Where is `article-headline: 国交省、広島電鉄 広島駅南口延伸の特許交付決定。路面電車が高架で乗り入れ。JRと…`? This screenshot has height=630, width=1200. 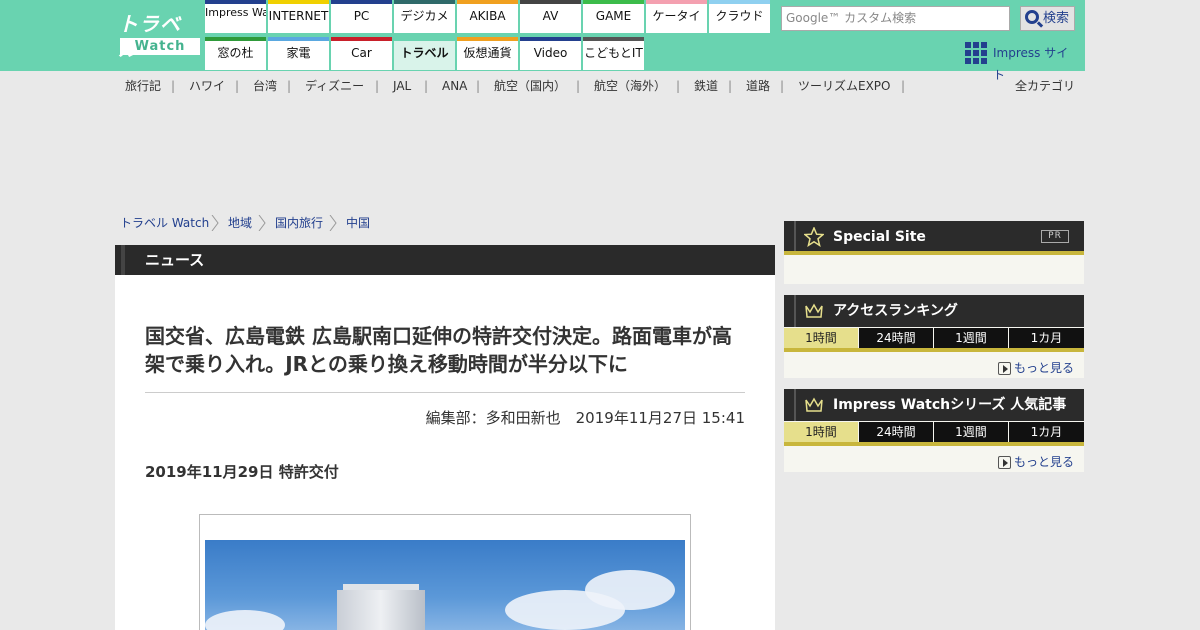 article-headline: 国交省、広島電鉄 広島駅南口延伸の特許交付決定。路面電車が高架で乗り入れ。JRと… is located at coordinates (438, 350).